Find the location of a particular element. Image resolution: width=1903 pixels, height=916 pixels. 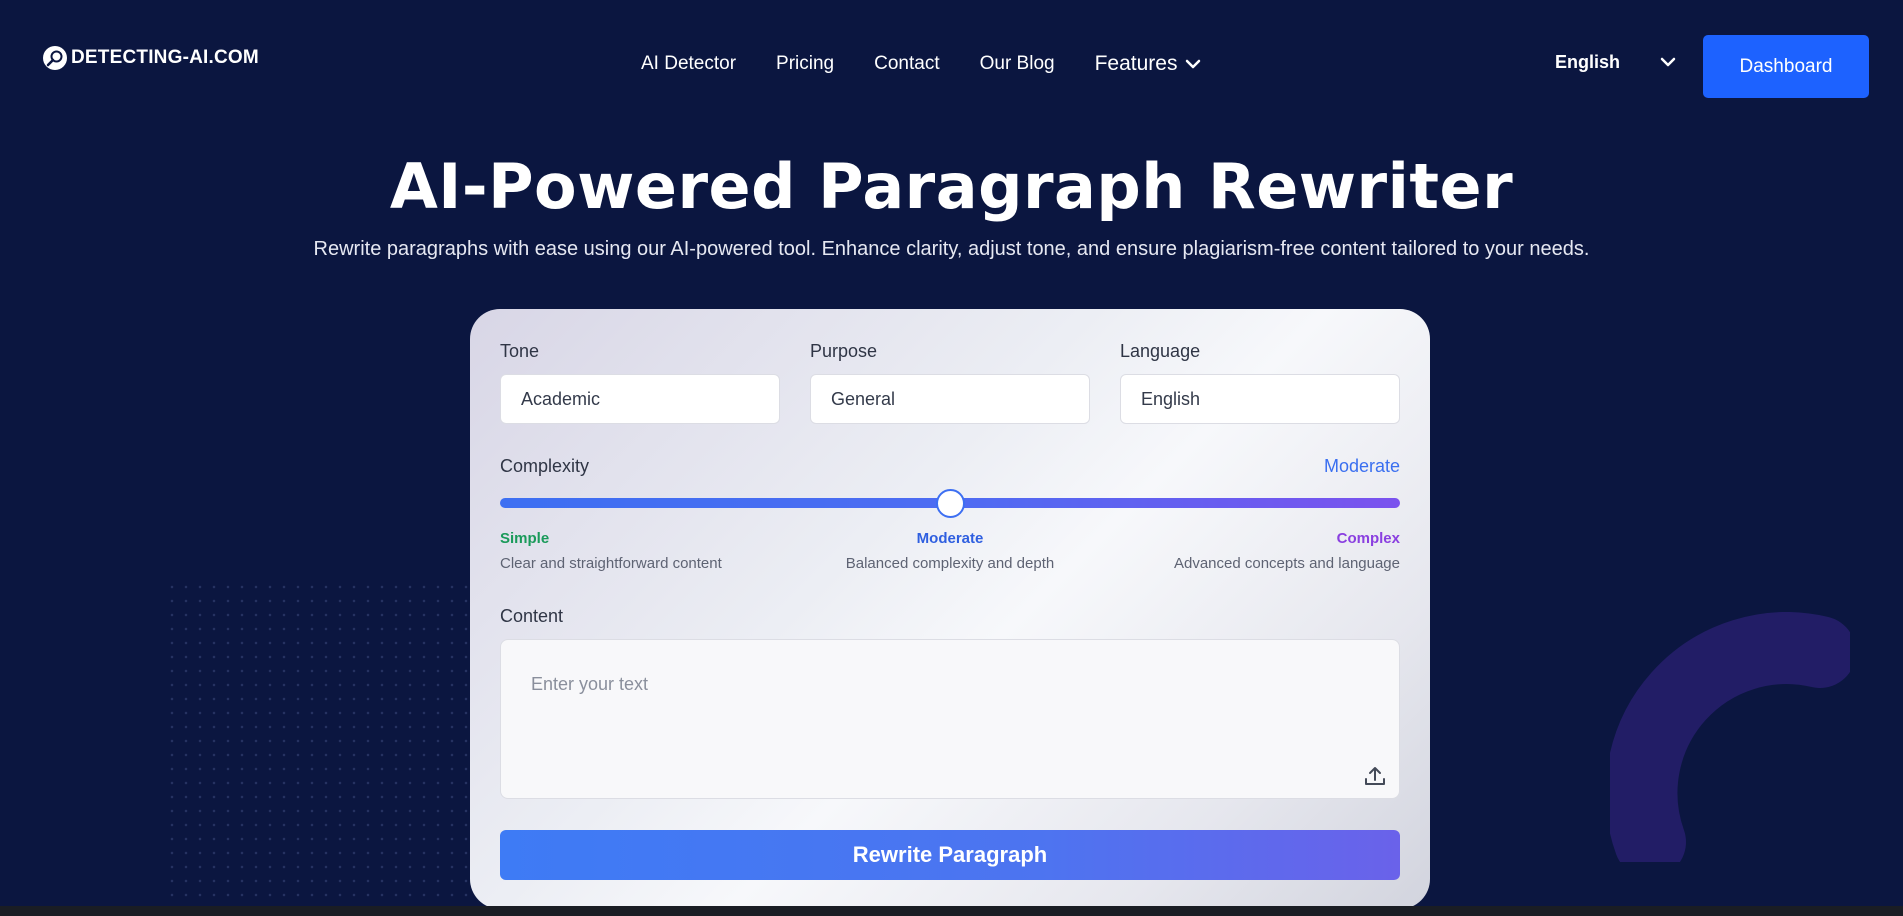

upload-icon is located at coordinates (1375, 776).